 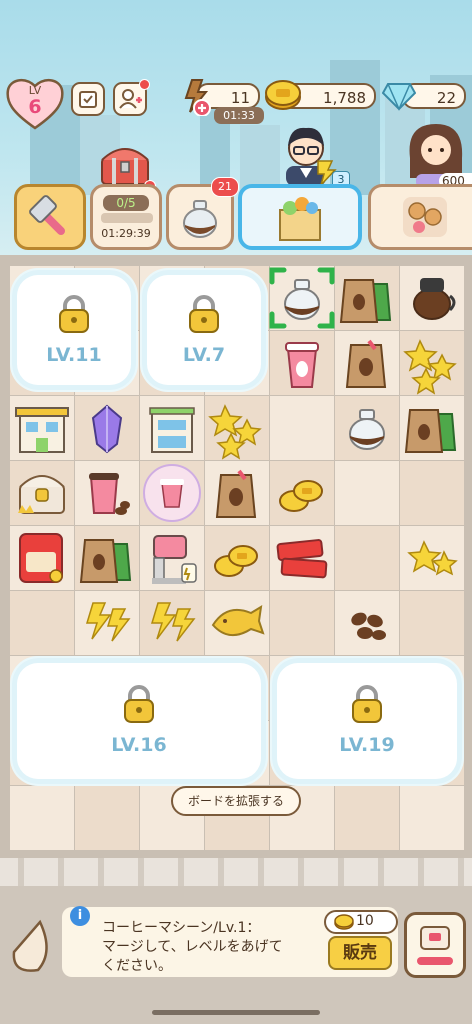 I want to click on tab-coffee-pot: 21, so click(x=202, y=213).